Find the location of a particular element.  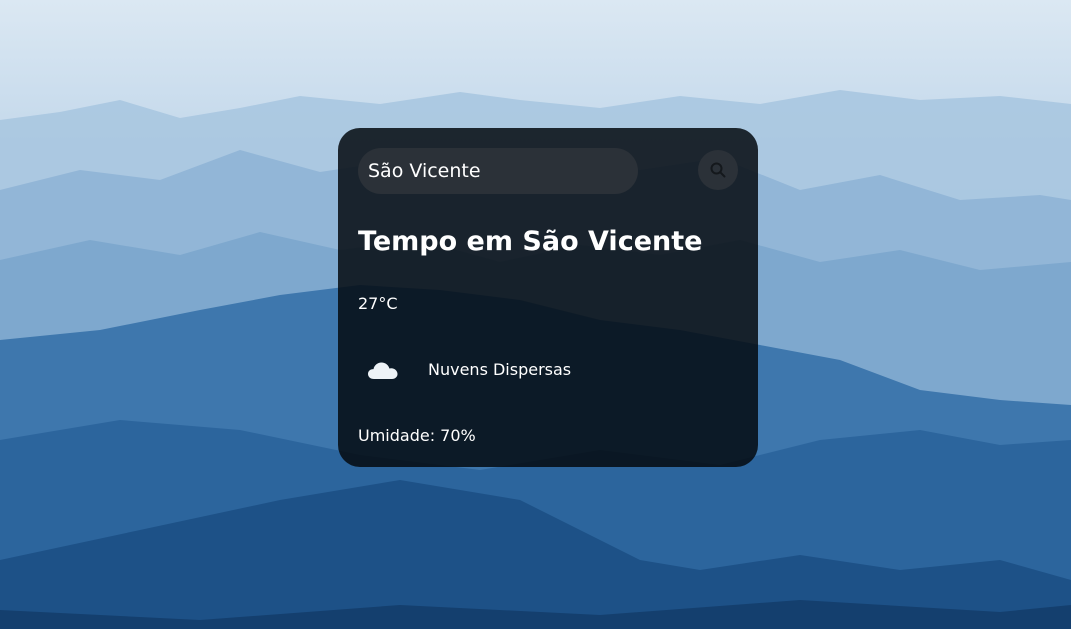

weather-title: Tempo em São Vicente is located at coordinates (530, 241).